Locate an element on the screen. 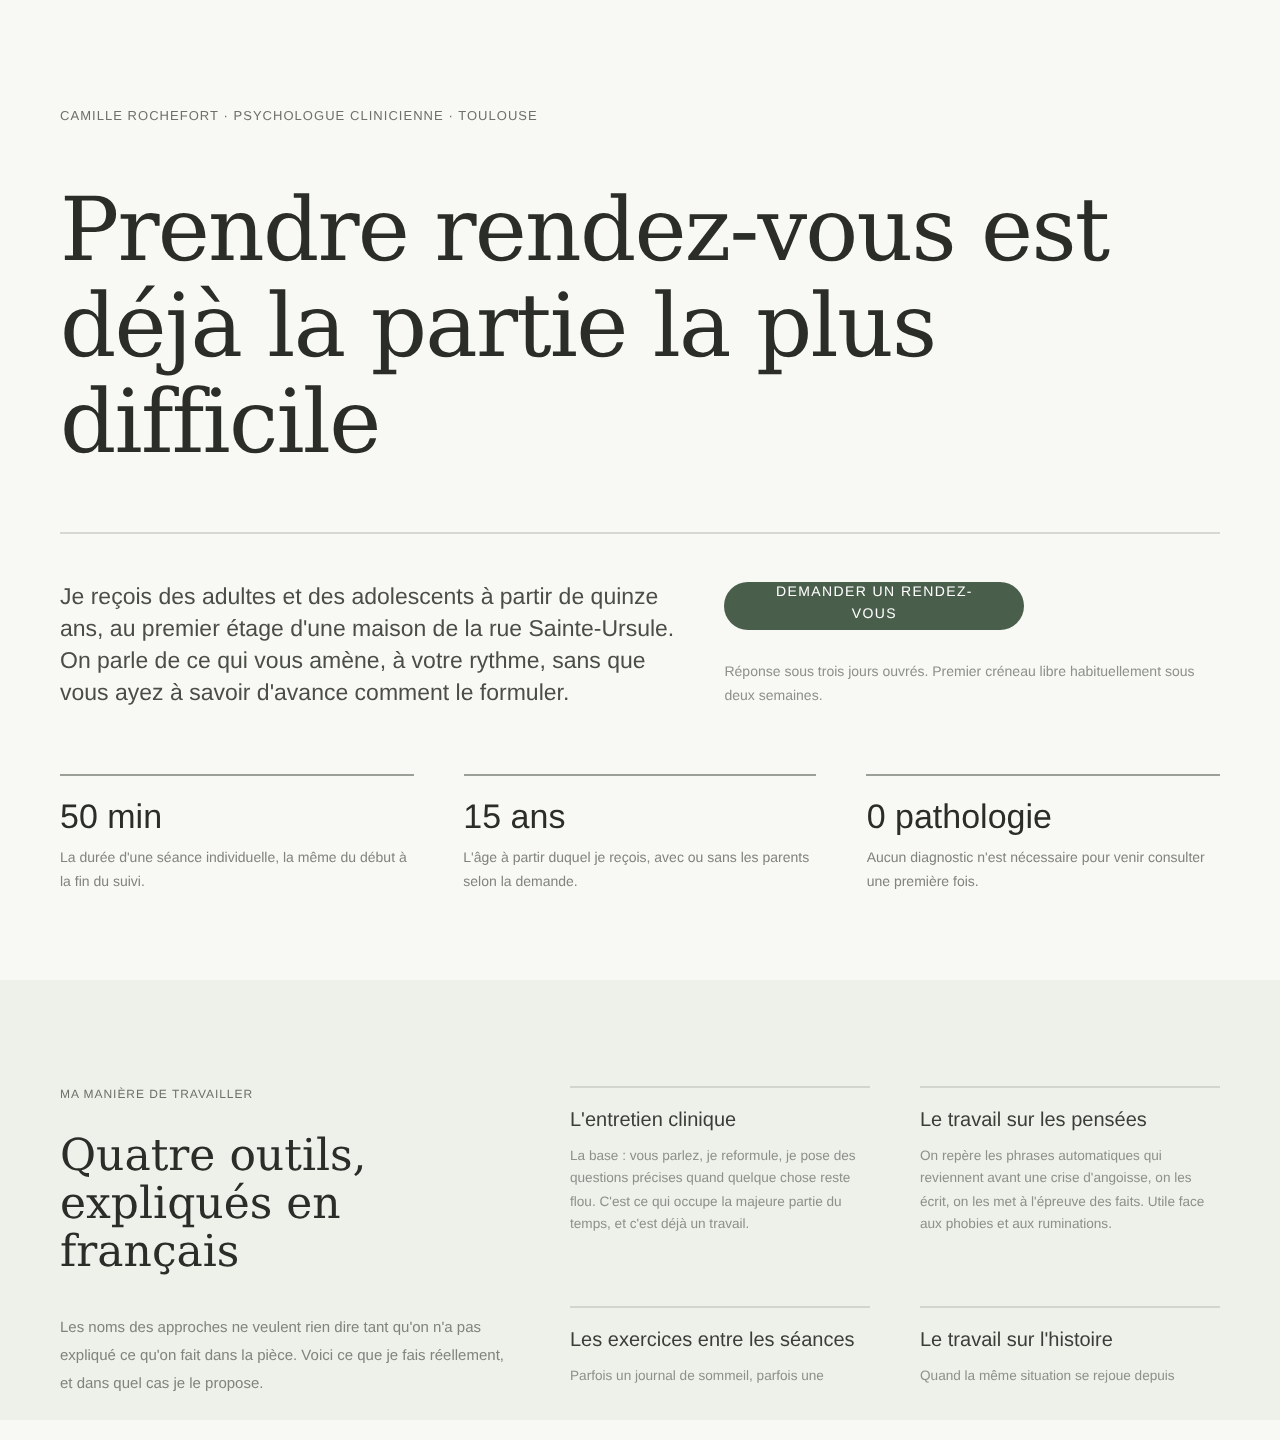 This screenshot has width=1280, height=1440. stat-value: 0 pathologie is located at coordinates (960, 817).